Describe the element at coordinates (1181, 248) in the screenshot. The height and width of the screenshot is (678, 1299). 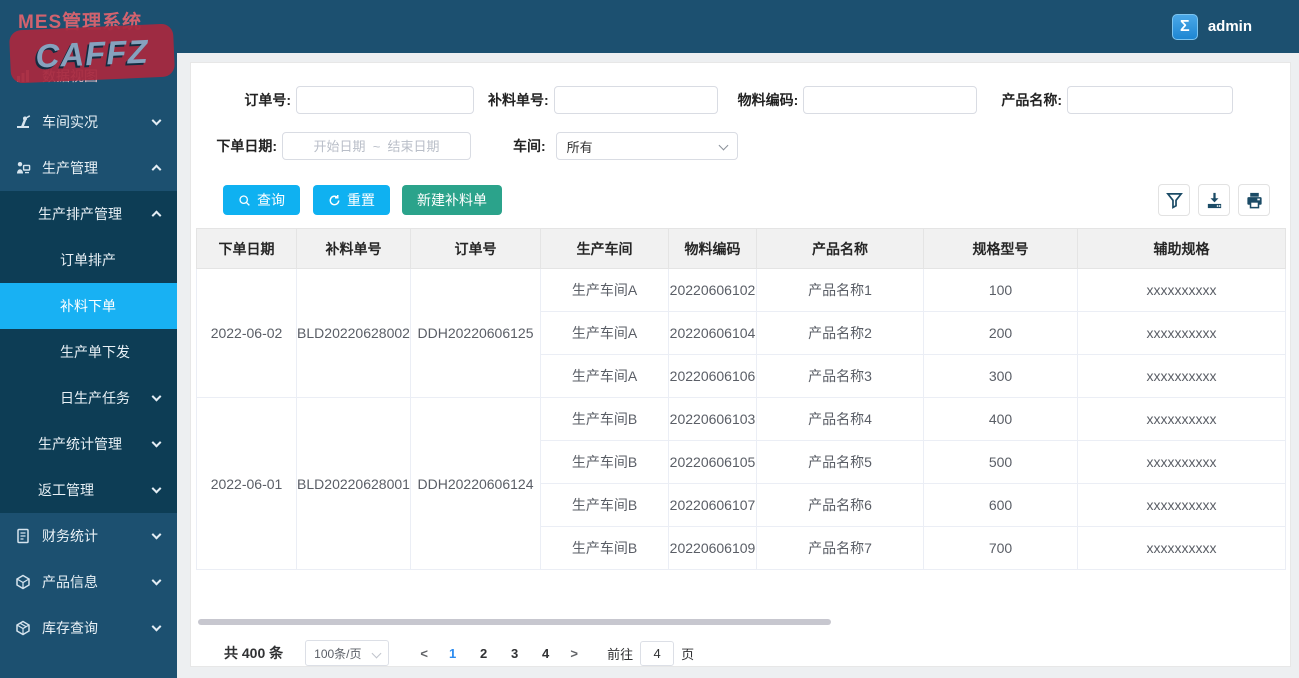
I see `column-header: 辅助规格` at that location.